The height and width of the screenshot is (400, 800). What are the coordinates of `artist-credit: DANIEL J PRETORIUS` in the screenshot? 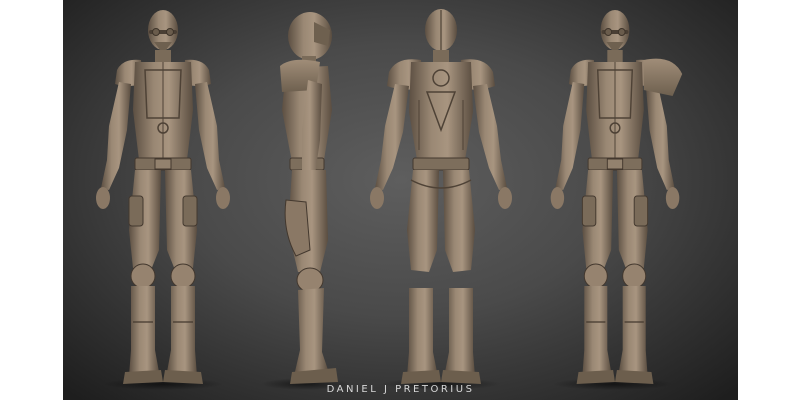 It's located at (400, 389).